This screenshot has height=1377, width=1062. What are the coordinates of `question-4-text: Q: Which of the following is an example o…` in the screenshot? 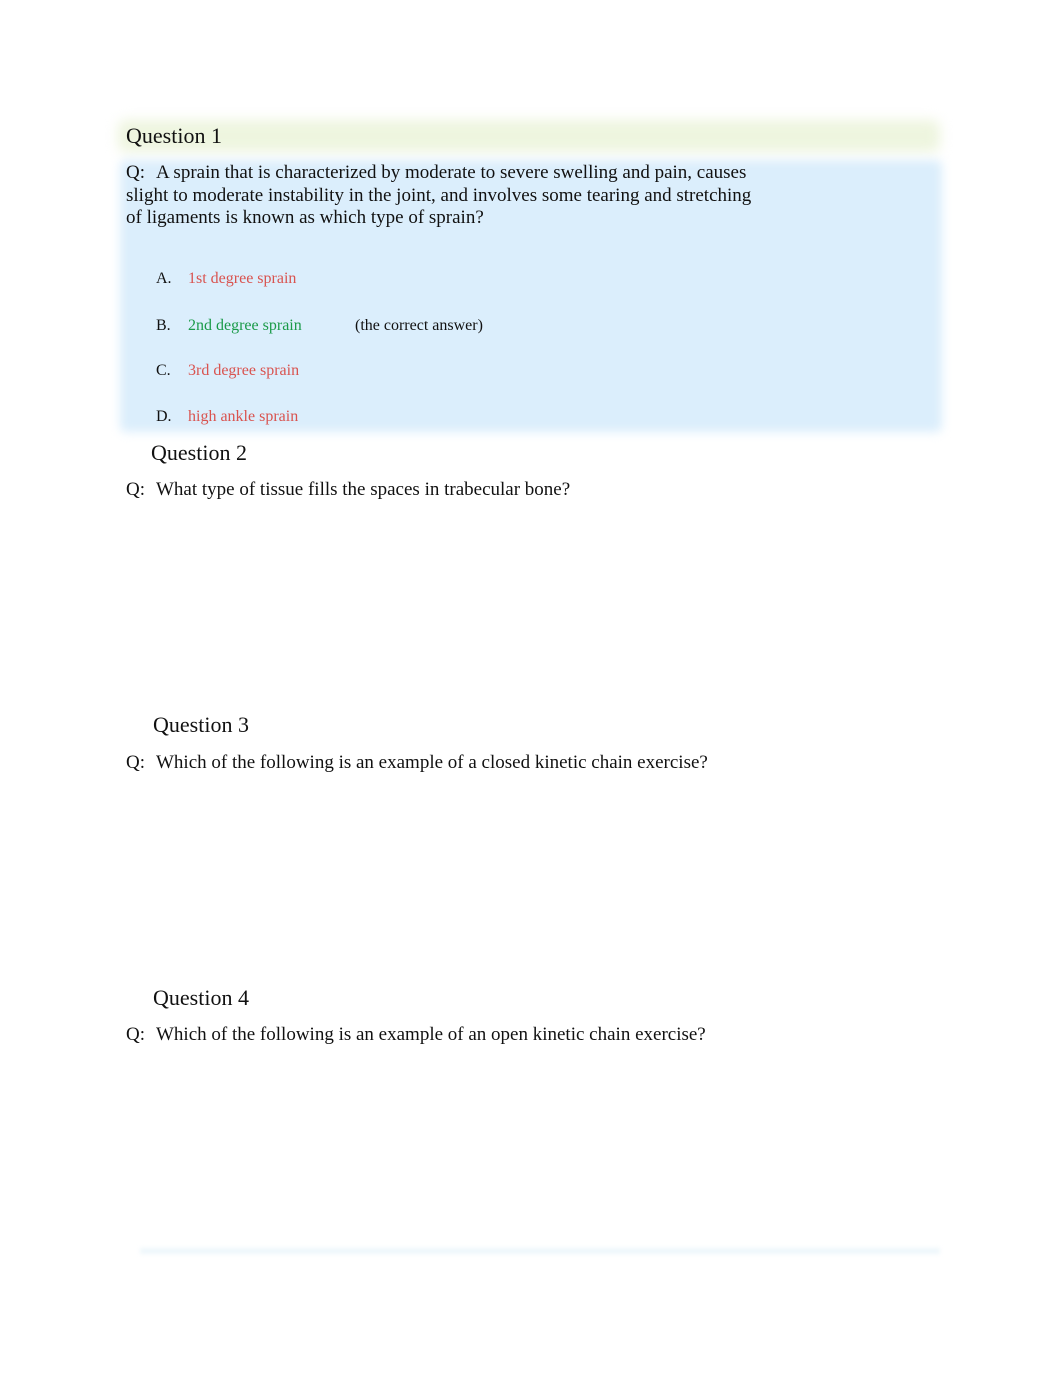 It's located at (416, 1034).